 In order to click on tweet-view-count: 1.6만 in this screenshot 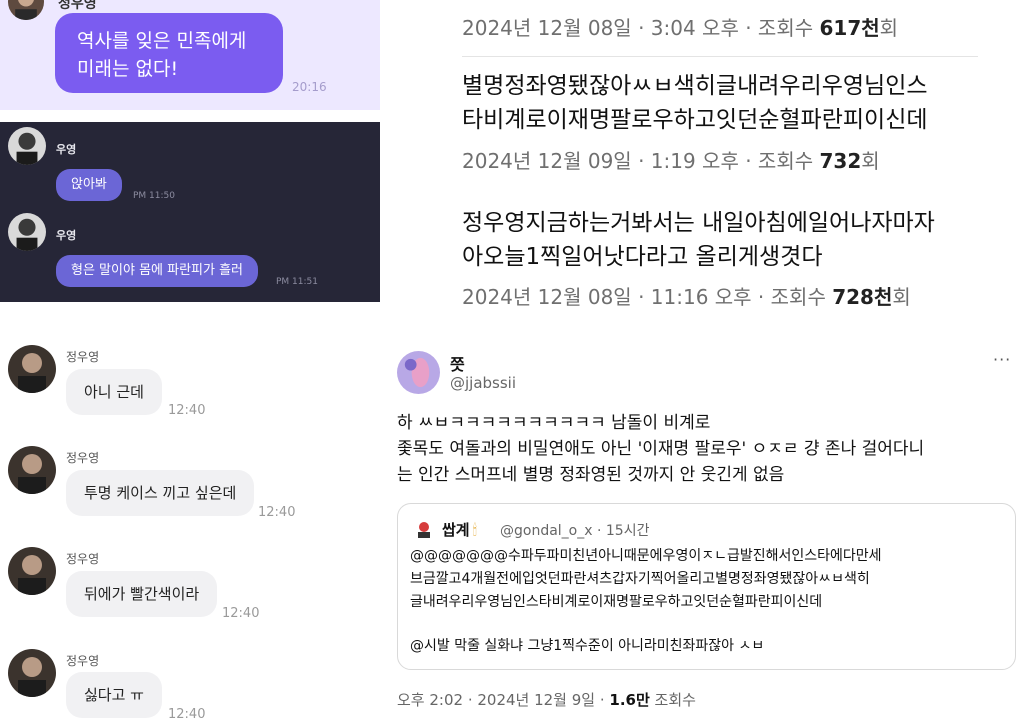, I will do `click(629, 700)`.